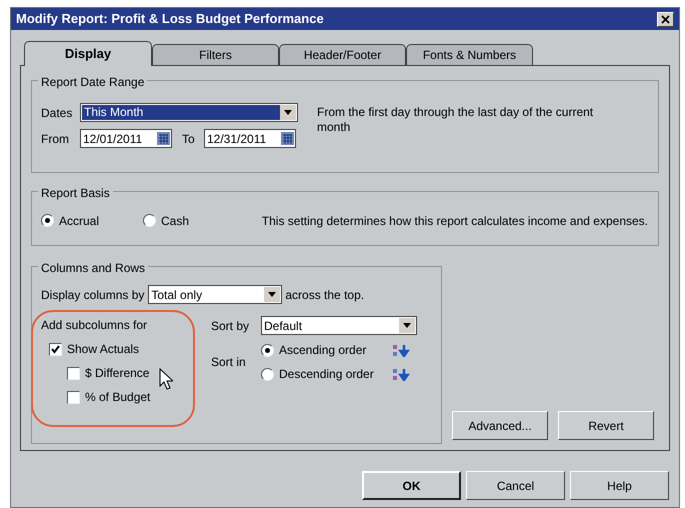 The image size is (685, 508). What do you see at coordinates (619, 485) in the screenshot?
I see `dialog-button: Help` at bounding box center [619, 485].